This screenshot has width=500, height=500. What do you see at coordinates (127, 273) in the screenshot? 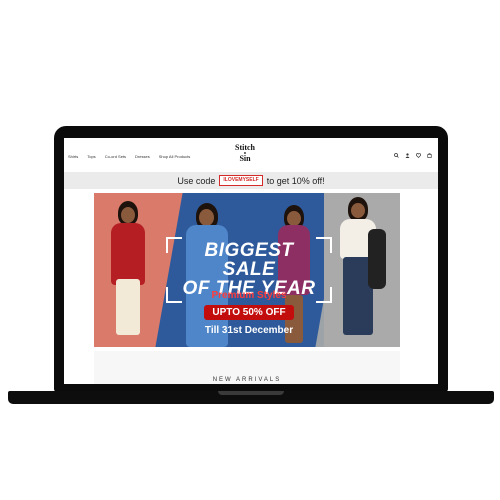
I see `model-red-dress` at bounding box center [127, 273].